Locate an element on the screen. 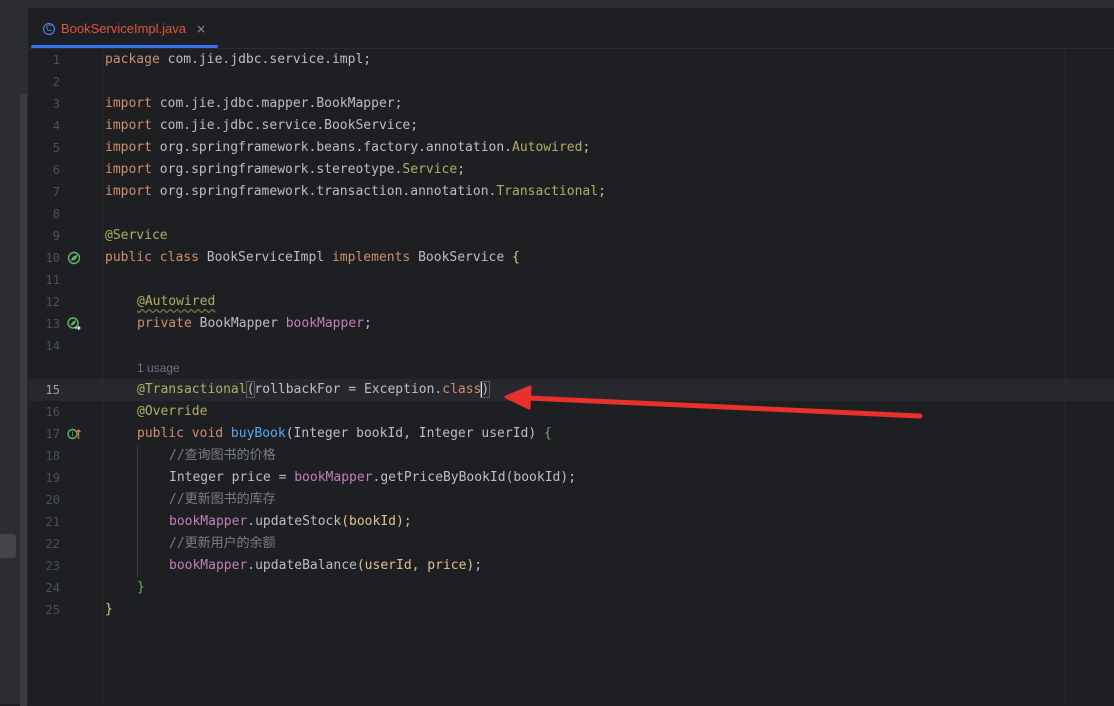 Image resolution: width=1114 pixels, height=706 pixels. code-line-22: //更新用户的余额 is located at coordinates (222, 543).